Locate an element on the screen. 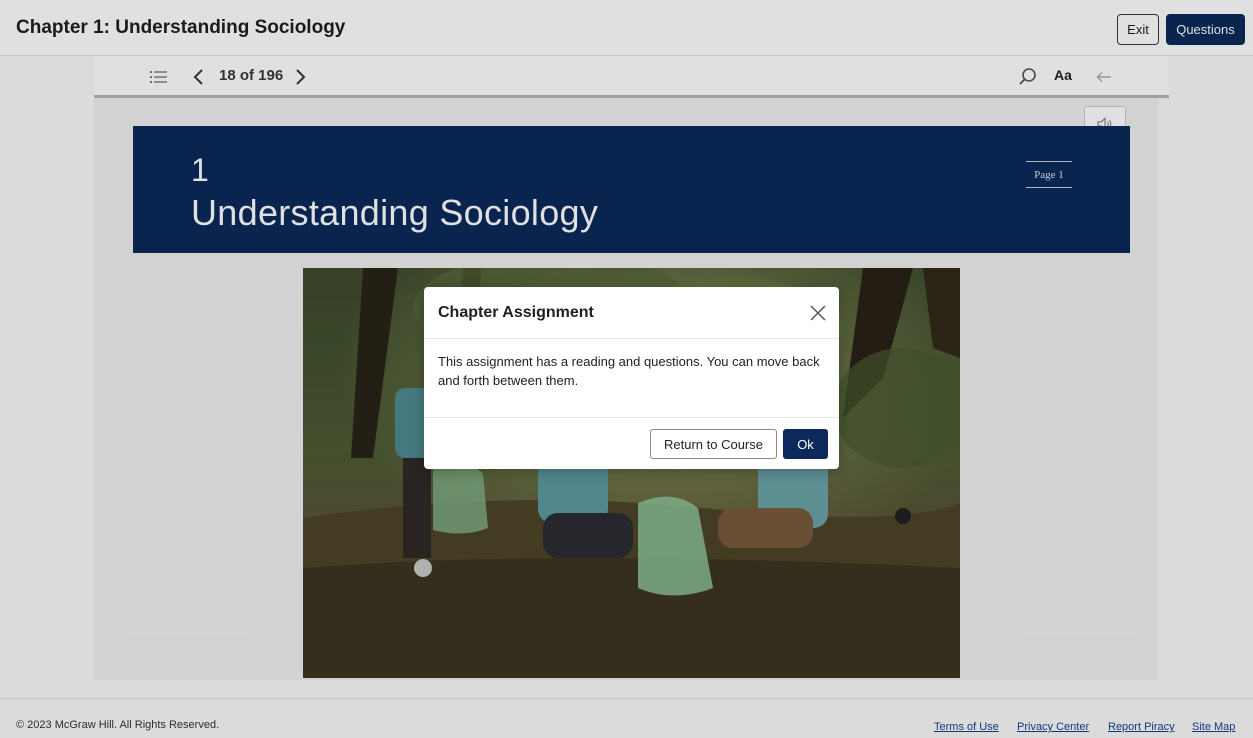  return-to-course-button: Return to Course is located at coordinates (713, 444).